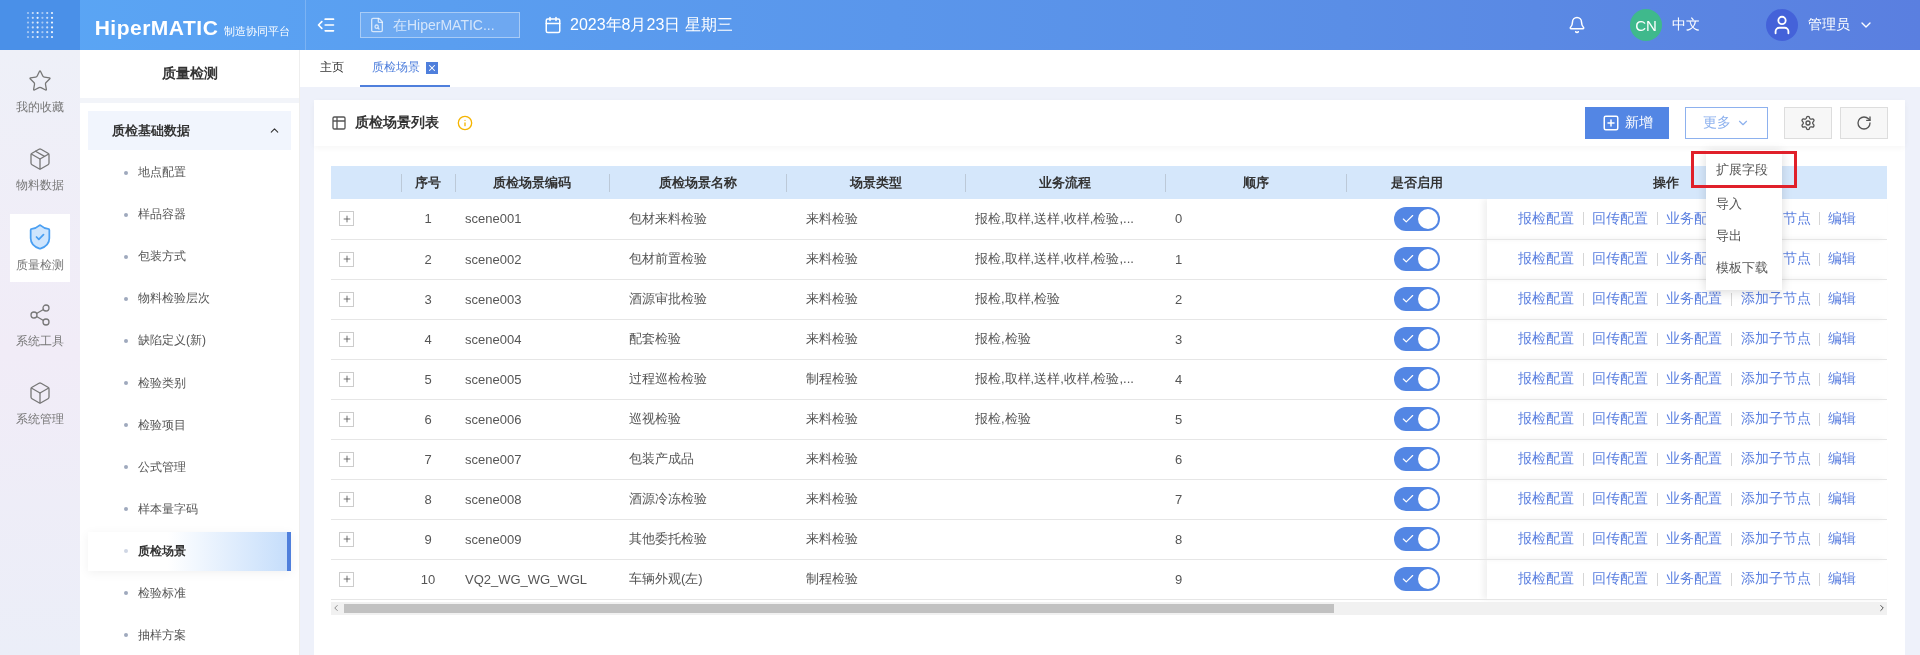 Image resolution: width=1920 pixels, height=655 pixels. Describe the element at coordinates (1782, 25) in the screenshot. I see `user-avatar` at that location.